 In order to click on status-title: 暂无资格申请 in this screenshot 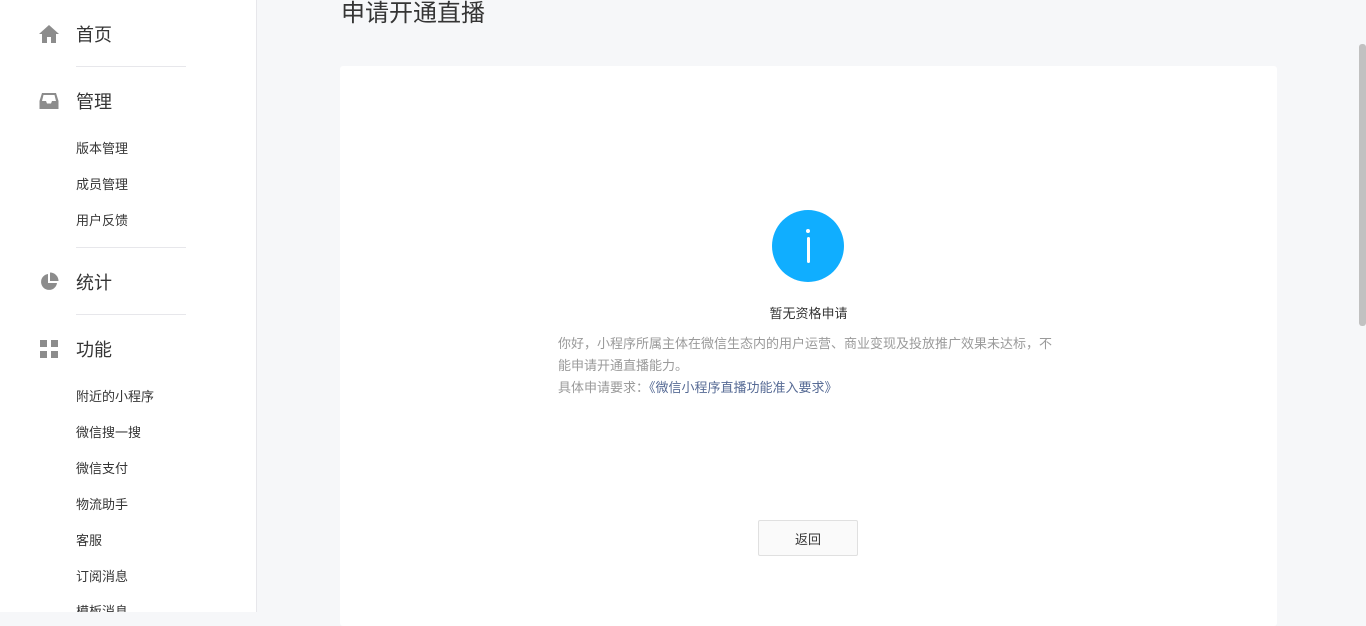, I will do `click(808, 314)`.